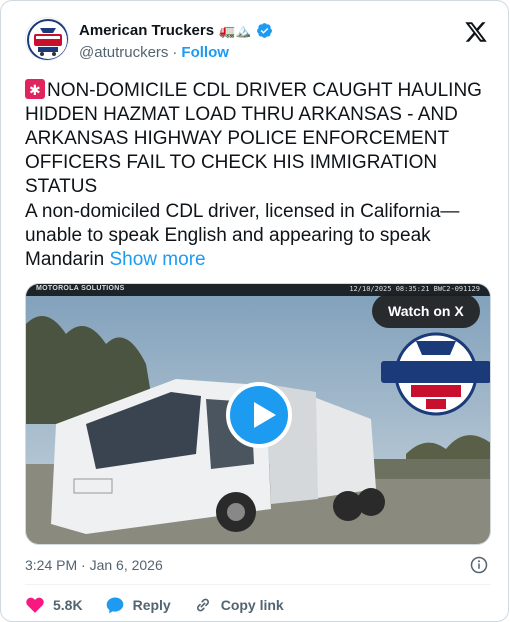 This screenshot has width=510, height=622. I want to click on like-button: 5.8K, so click(54, 605).